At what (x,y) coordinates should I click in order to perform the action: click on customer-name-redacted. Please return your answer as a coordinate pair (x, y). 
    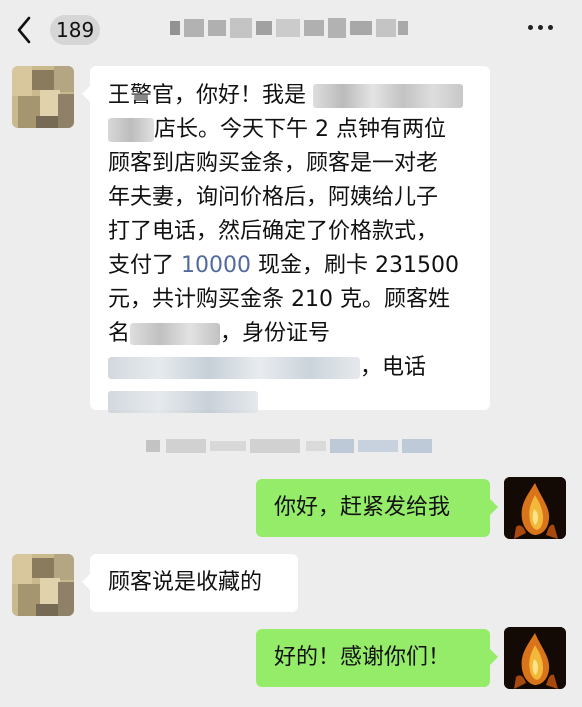
    Looking at the image, I should click on (175, 334).